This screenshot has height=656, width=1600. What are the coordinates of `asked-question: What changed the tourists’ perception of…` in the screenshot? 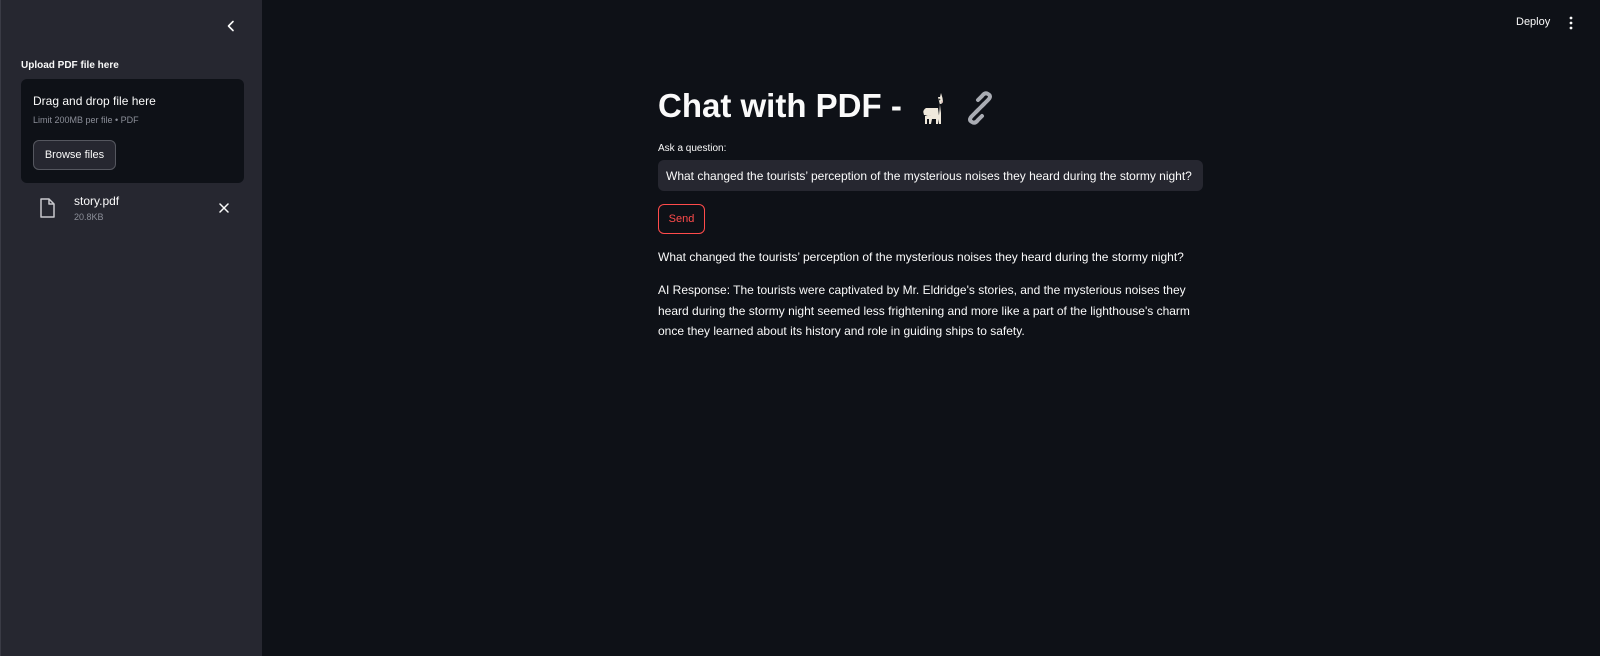 It's located at (921, 257).